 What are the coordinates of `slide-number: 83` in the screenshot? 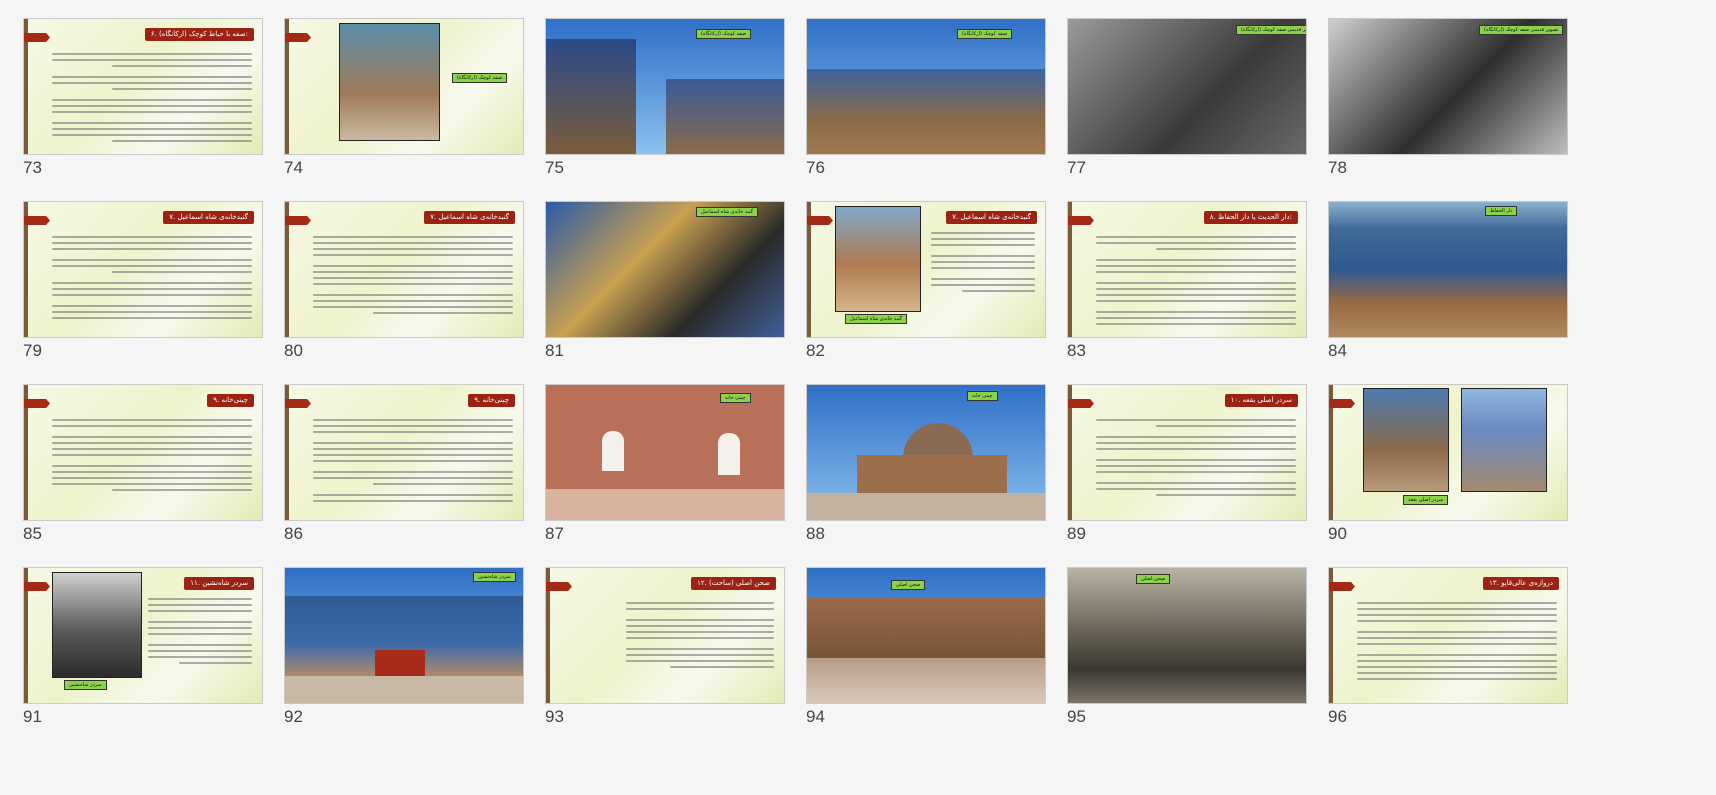 It's located at (1076, 350).